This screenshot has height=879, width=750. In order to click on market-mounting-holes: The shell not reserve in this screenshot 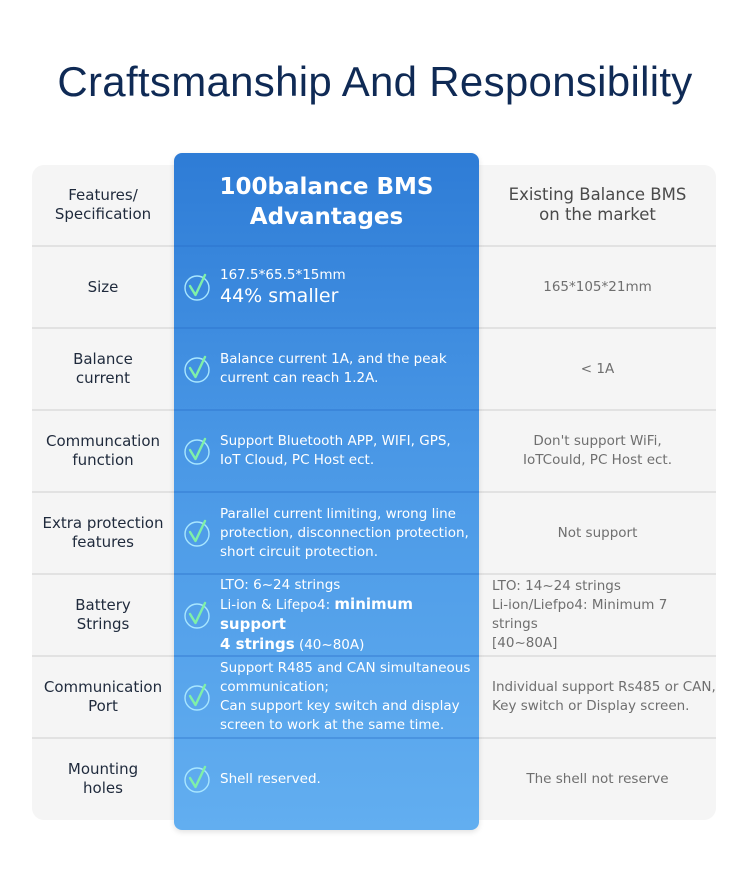, I will do `click(597, 778)`.